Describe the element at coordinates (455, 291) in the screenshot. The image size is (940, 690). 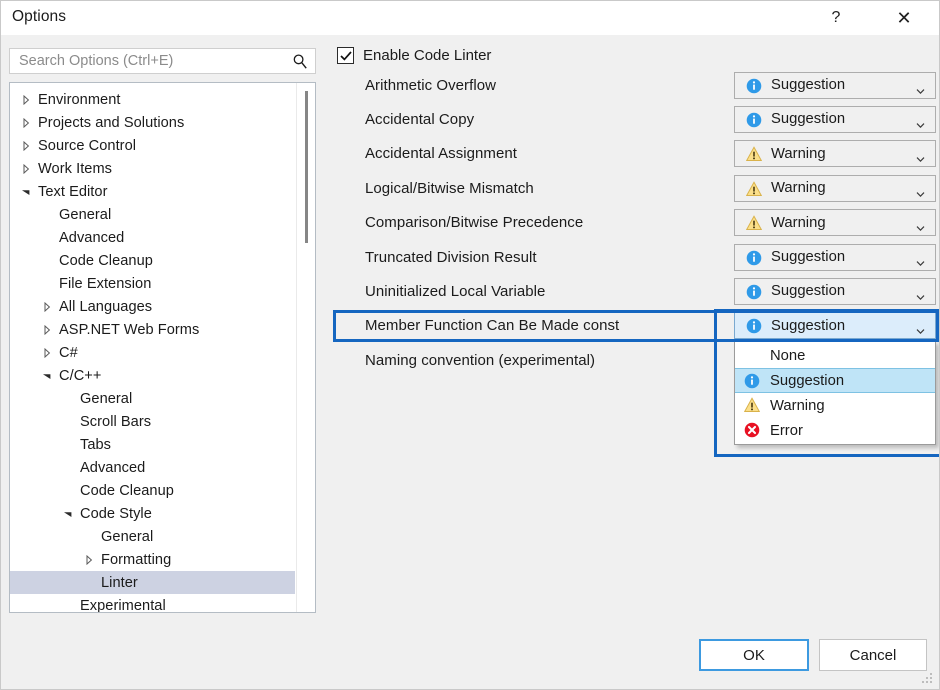
I see `rule-name-label: Uninitialized Local Variable` at that location.